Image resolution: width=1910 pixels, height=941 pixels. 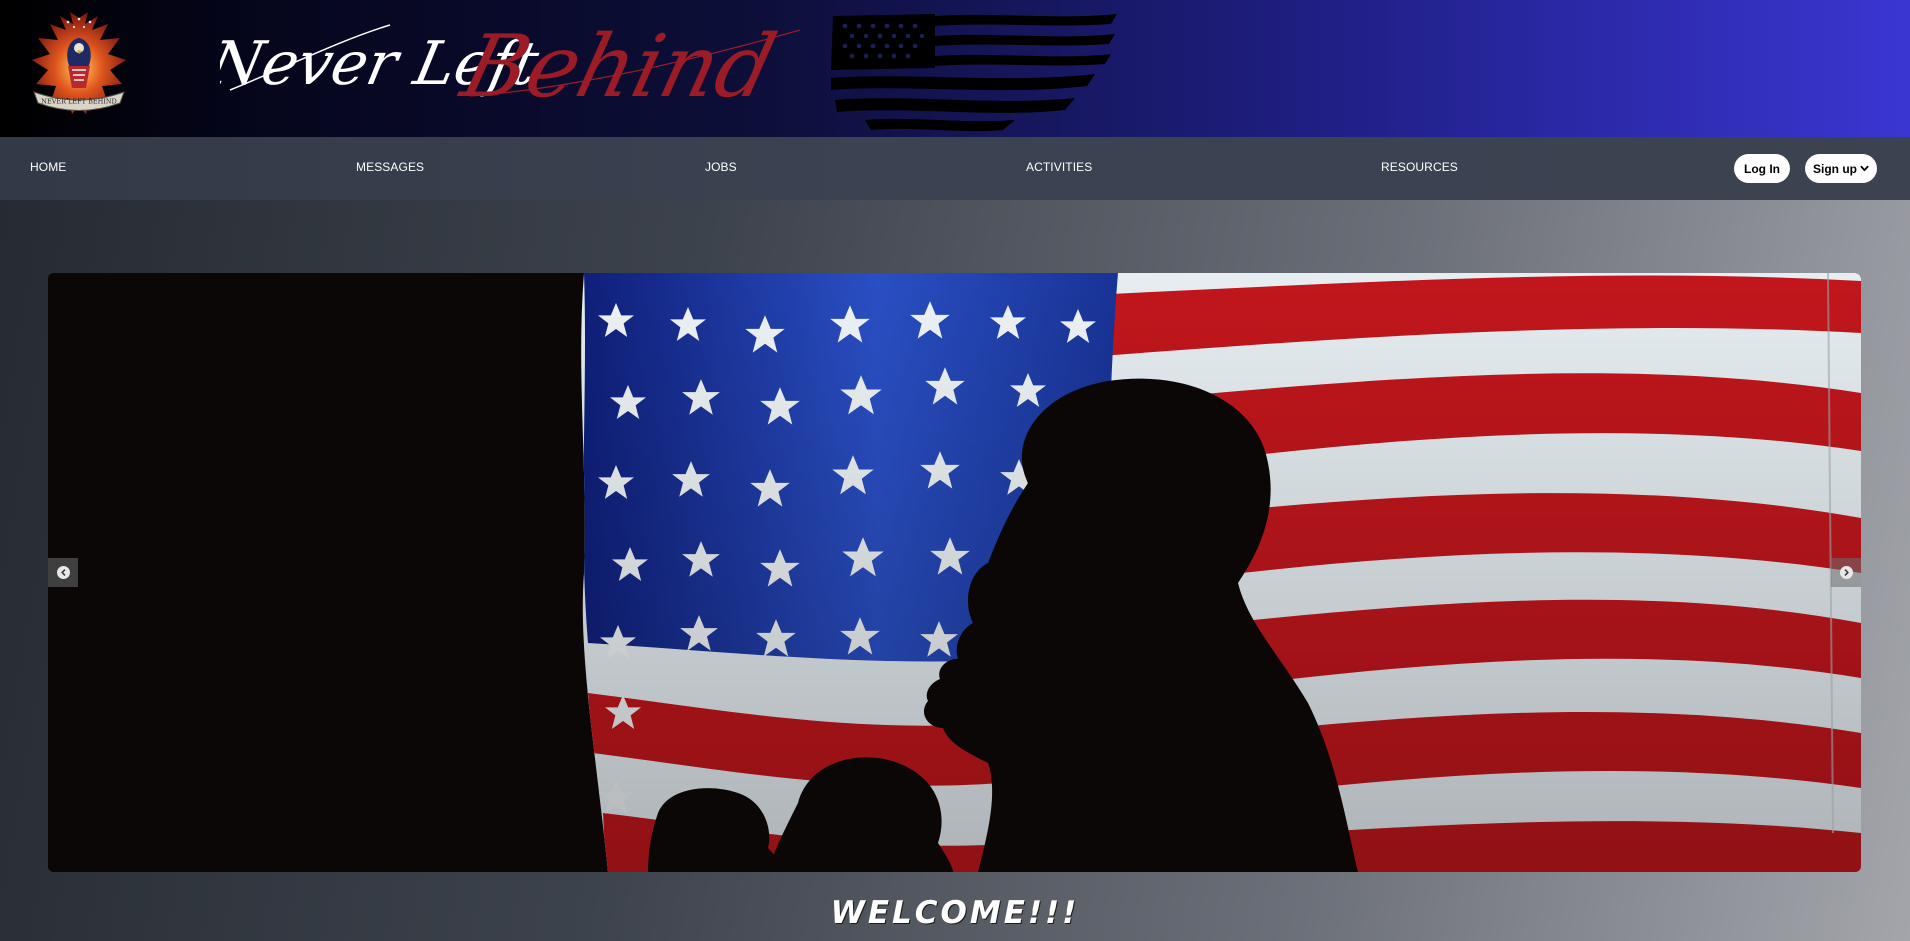 What do you see at coordinates (79, 69) in the screenshot?
I see `phoenix-eagle-logo-icon: NEVER LEFT BEHIND` at bounding box center [79, 69].